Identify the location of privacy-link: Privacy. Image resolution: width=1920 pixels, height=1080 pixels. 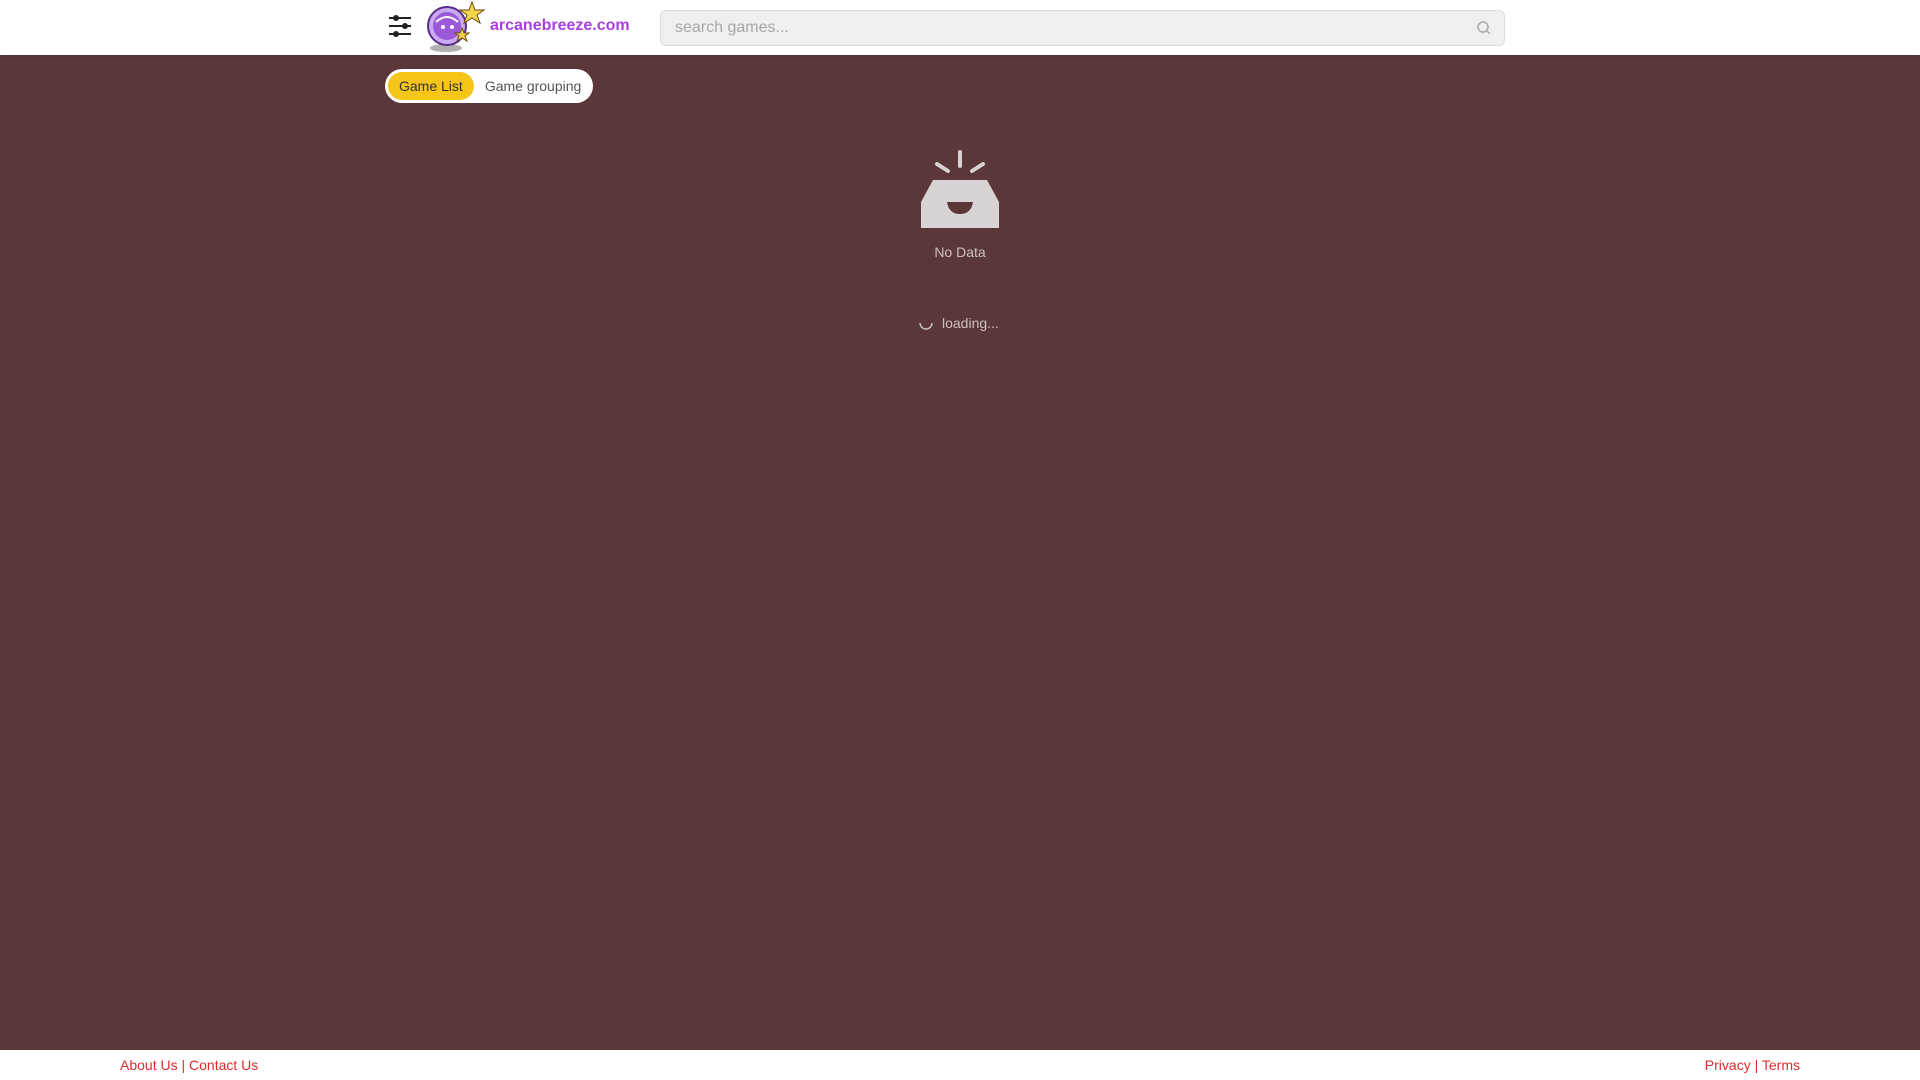
(1728, 1065).